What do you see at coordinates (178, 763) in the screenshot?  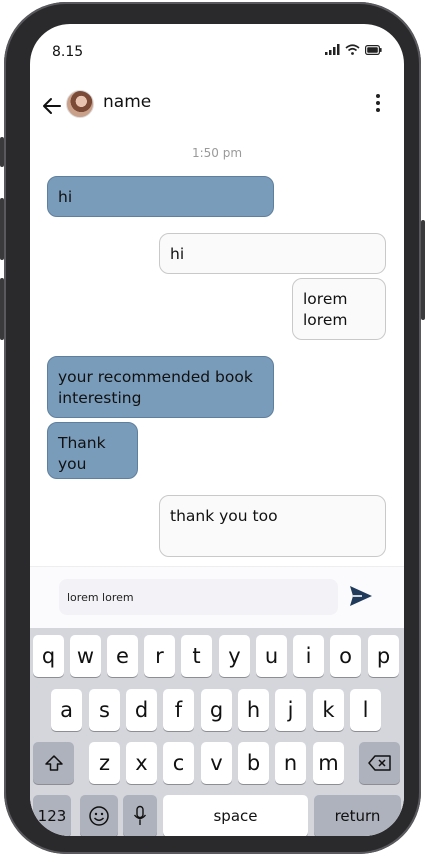 I see `key-c: c` at bounding box center [178, 763].